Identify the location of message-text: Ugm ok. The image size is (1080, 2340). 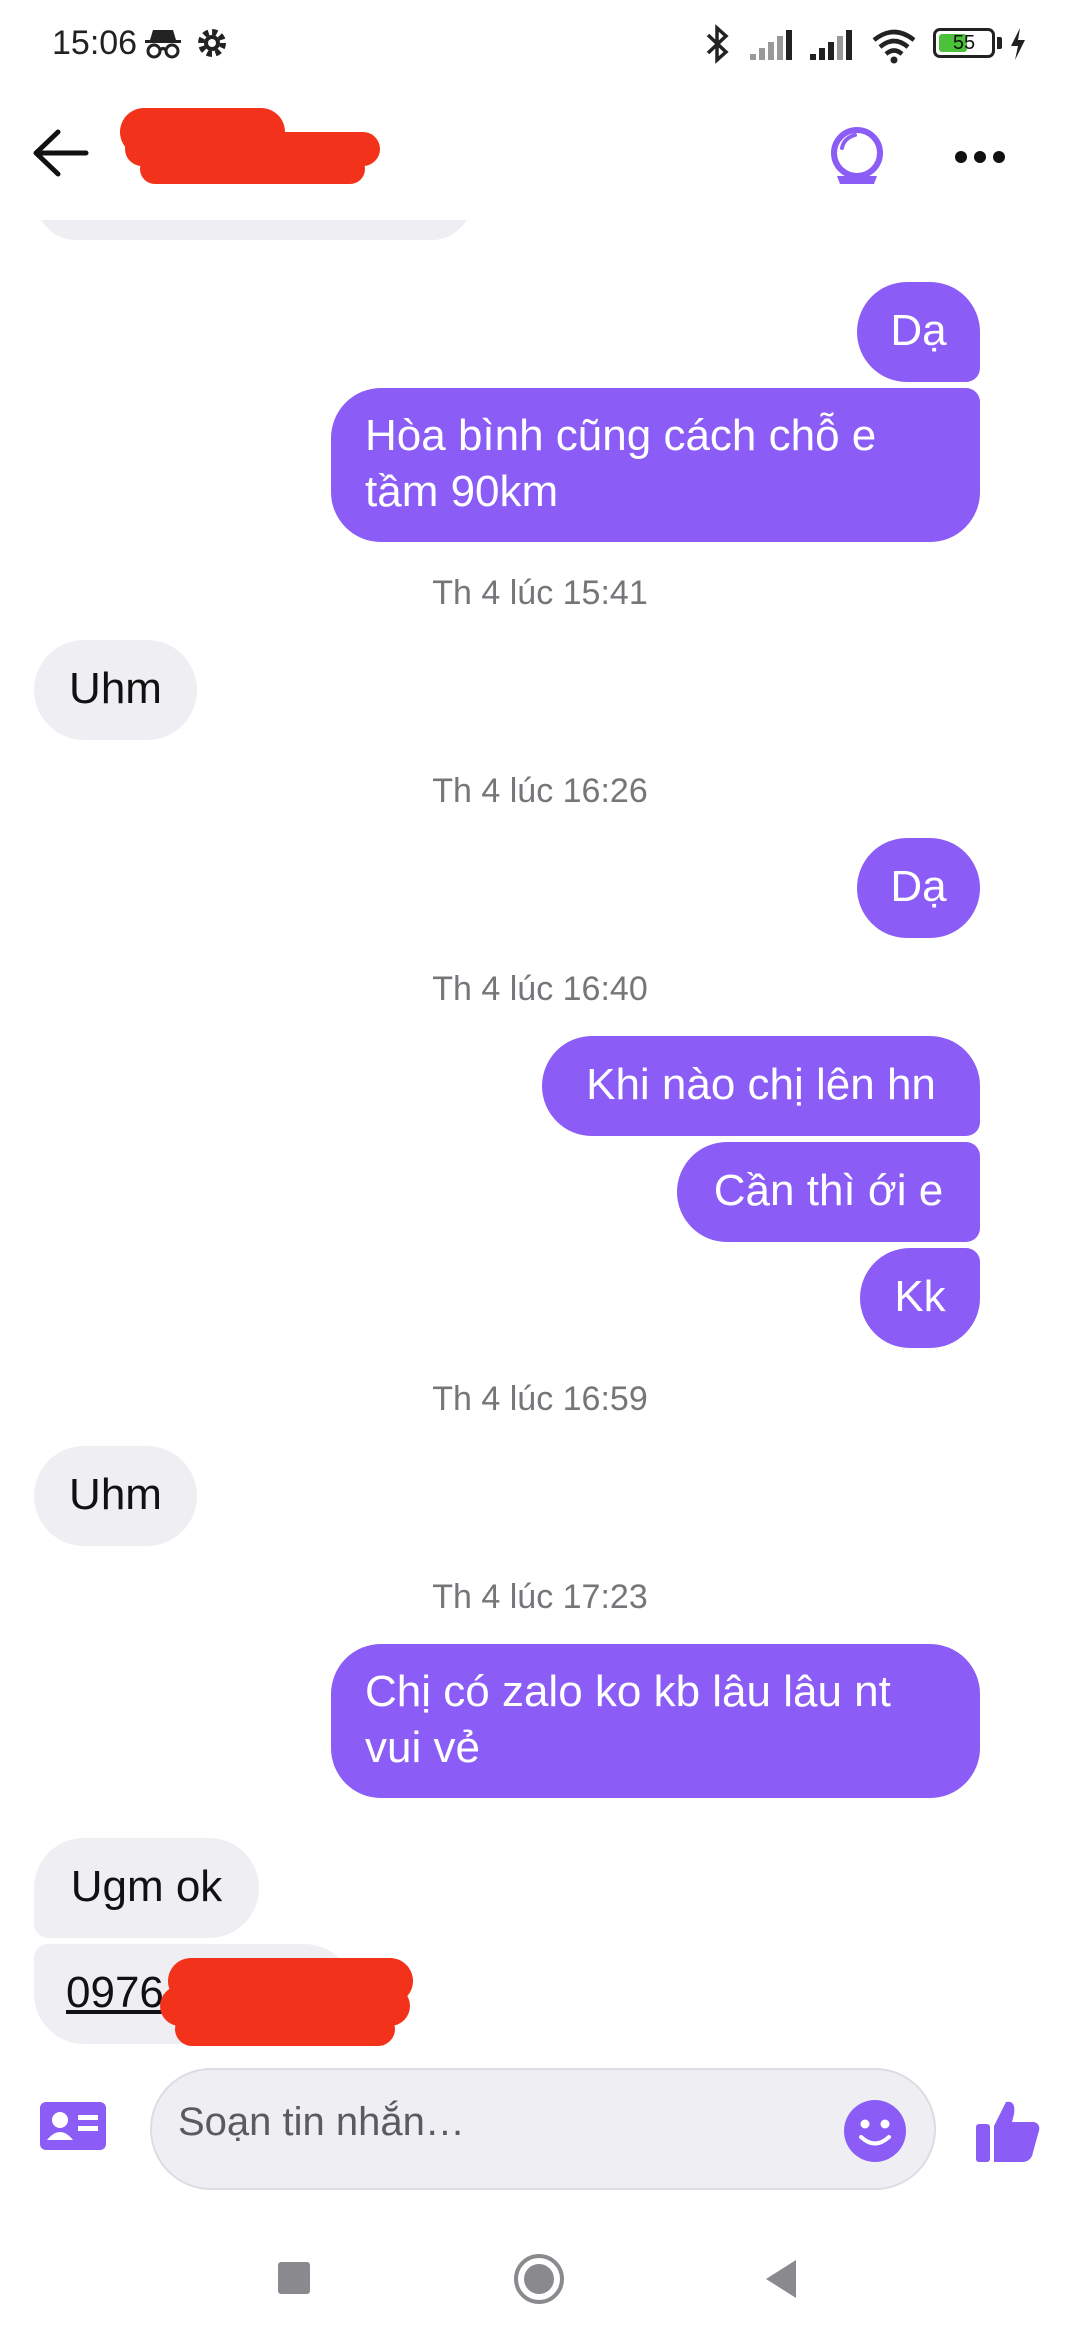
(146, 1886).